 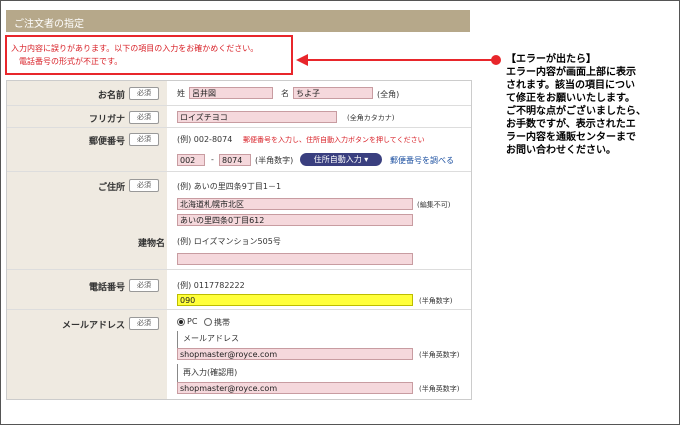 I want to click on row-name: お名前 必須 姓 呂井図 名 ちよ子 (全角), so click(x=239, y=93).